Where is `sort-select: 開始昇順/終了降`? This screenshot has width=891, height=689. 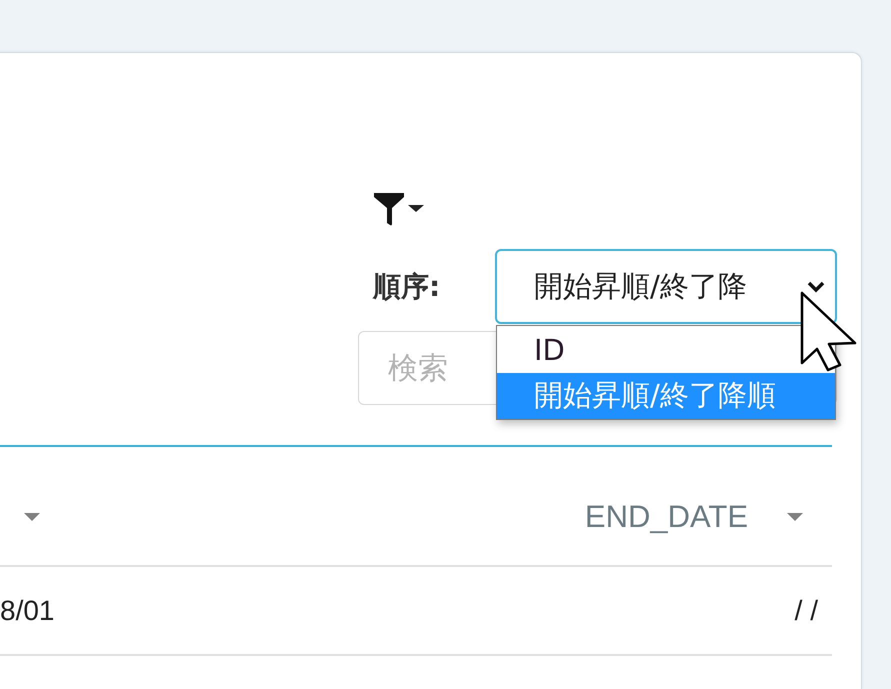
sort-select: 開始昇順/終了降 is located at coordinates (666, 286).